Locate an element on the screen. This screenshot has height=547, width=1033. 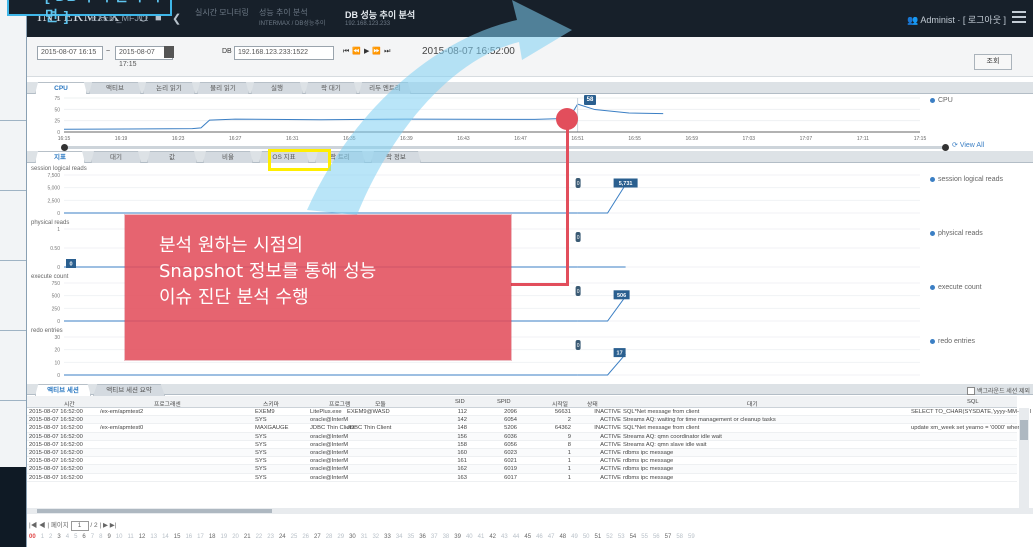
grid-header-cell: 대기 is located at coordinates (752, 403).